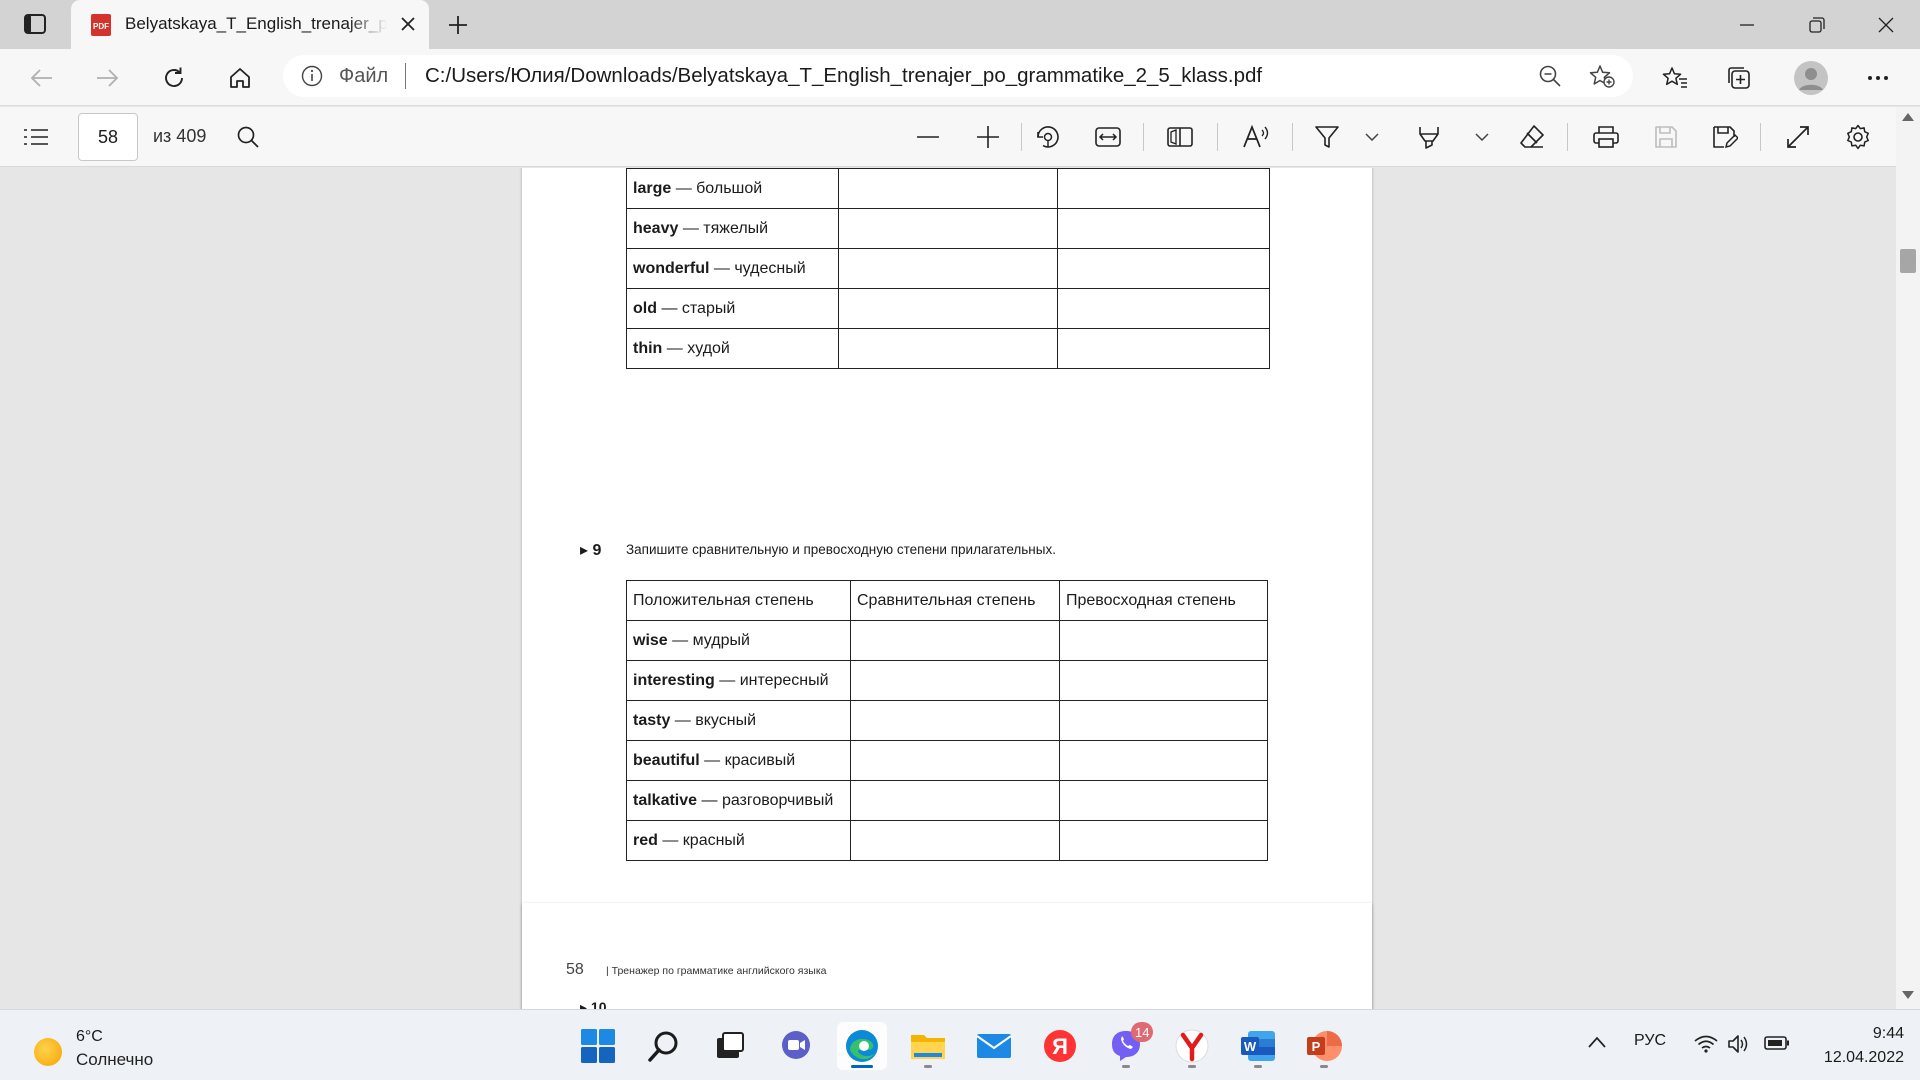 This screenshot has height=1080, width=1920. Describe the element at coordinates (1108, 137) in the screenshot. I see `fit-to-width-icon` at that location.